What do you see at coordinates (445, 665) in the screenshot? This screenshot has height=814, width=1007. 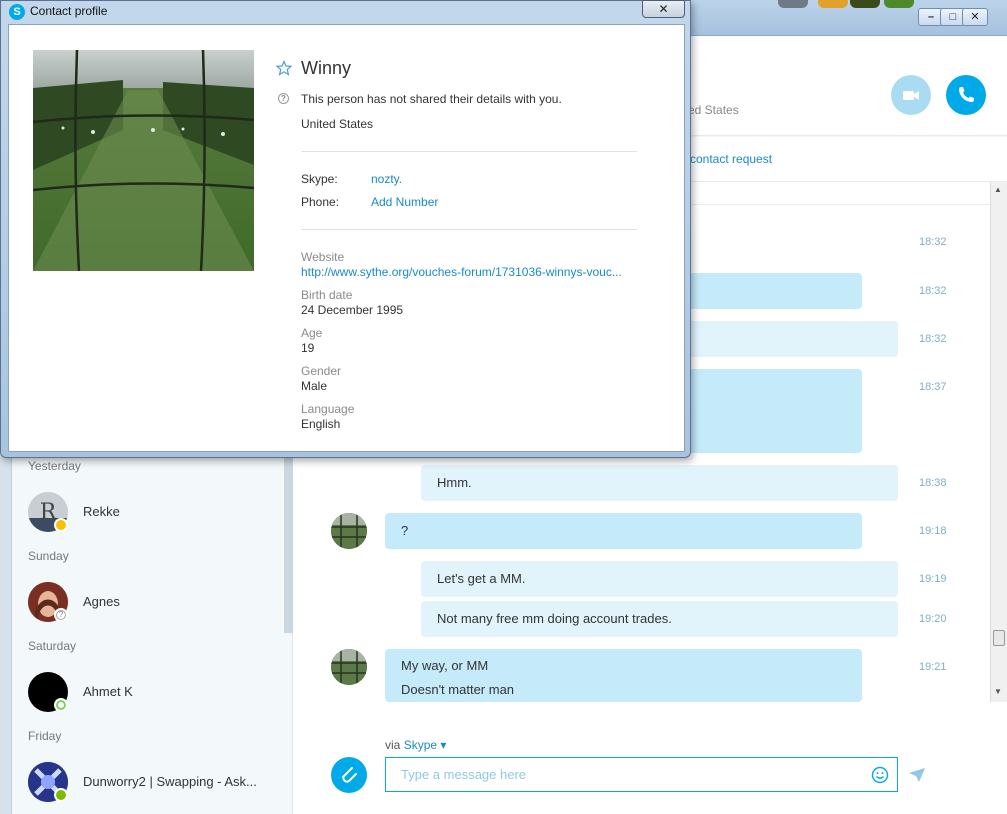 I see `message-text: My way, or MM` at bounding box center [445, 665].